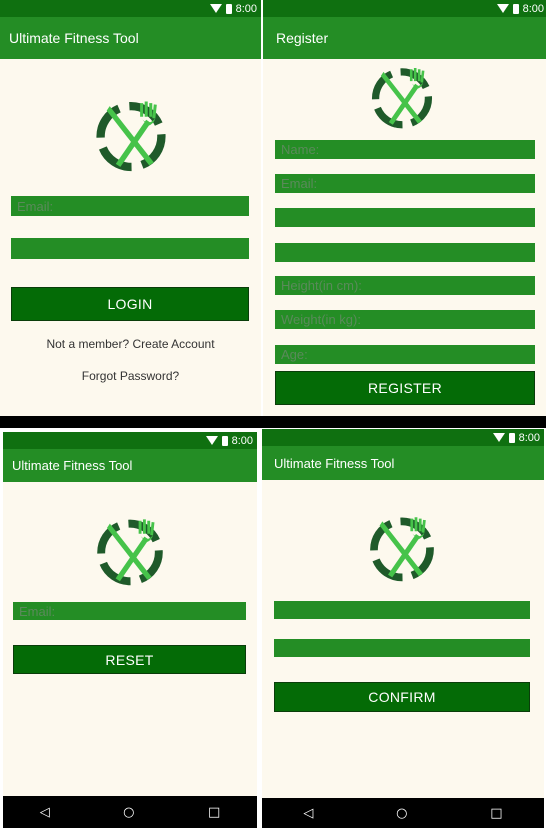 This screenshot has width=555, height=832. Describe the element at coordinates (405, 149) in the screenshot. I see `name-field: Name:` at that location.